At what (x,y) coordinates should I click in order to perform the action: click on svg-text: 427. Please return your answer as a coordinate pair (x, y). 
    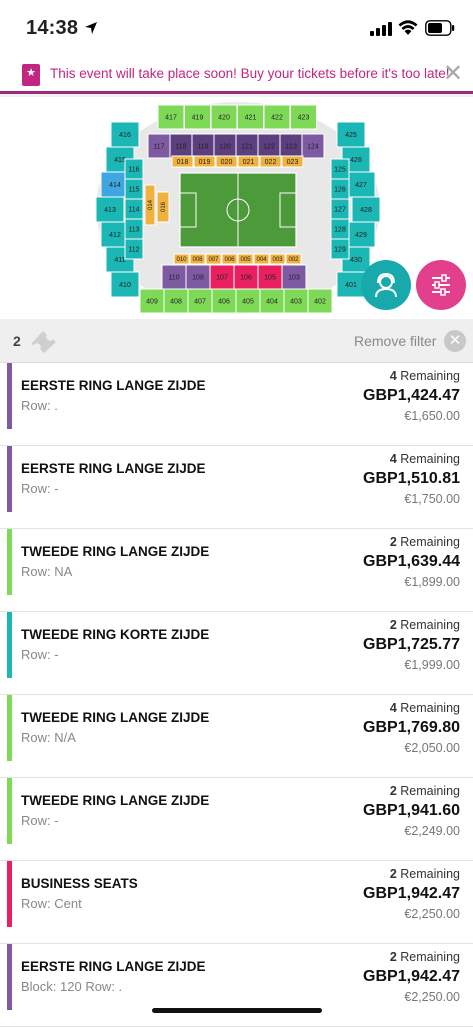
    Looking at the image, I should click on (361, 185).